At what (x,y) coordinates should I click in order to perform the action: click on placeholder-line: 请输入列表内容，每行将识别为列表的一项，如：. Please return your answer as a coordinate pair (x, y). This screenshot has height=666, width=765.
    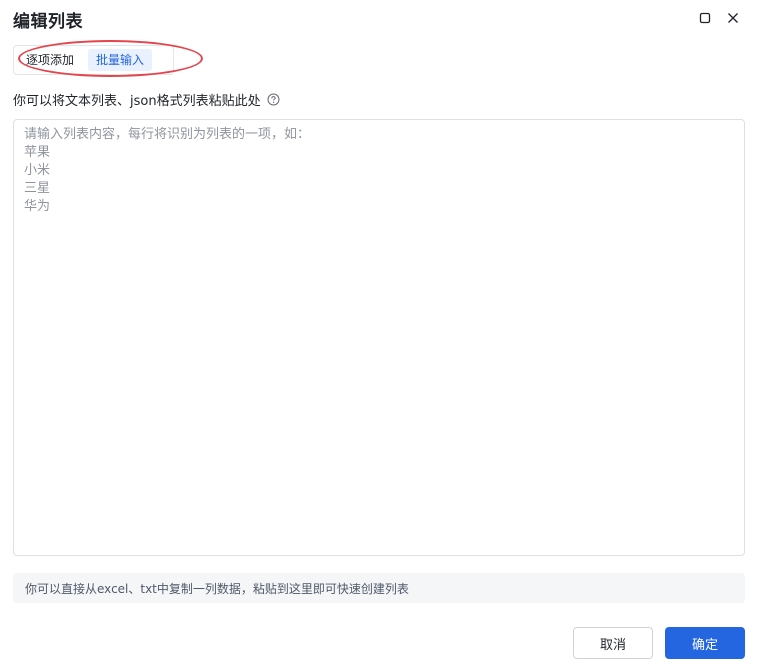
    Looking at the image, I should click on (167, 134).